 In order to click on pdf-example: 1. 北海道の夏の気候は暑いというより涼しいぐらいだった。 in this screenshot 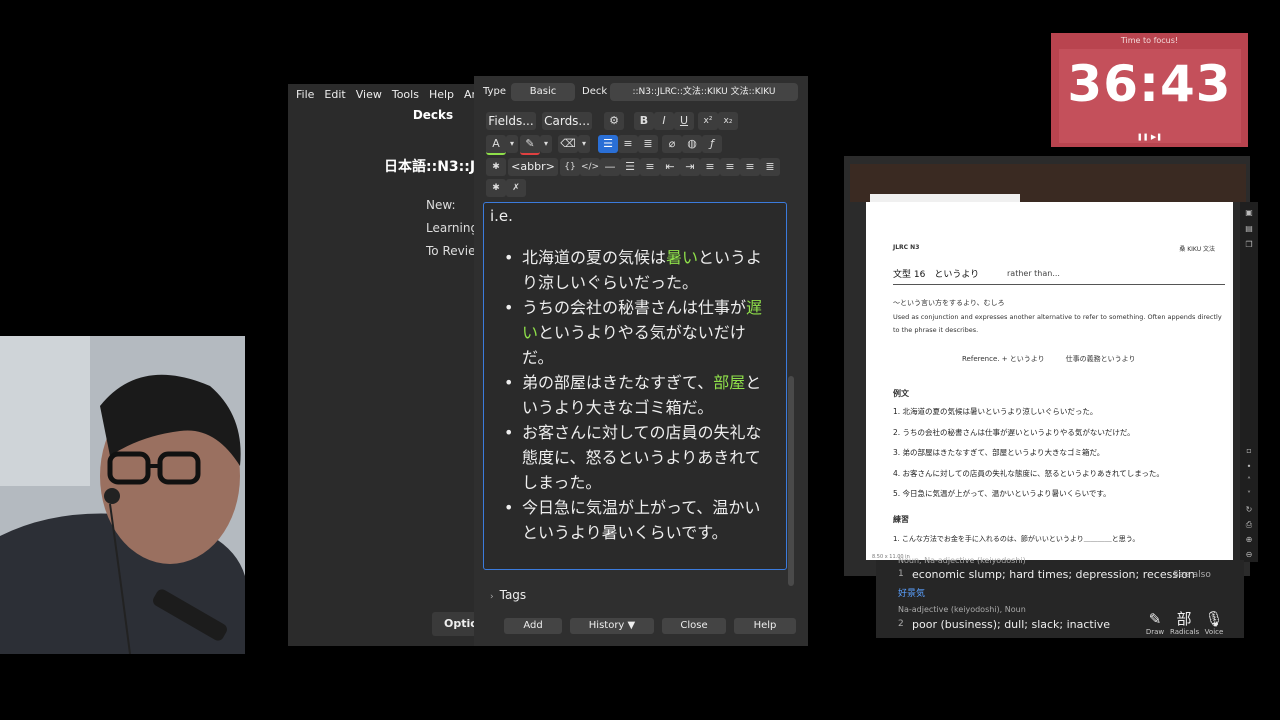, I will do `click(995, 411)`.